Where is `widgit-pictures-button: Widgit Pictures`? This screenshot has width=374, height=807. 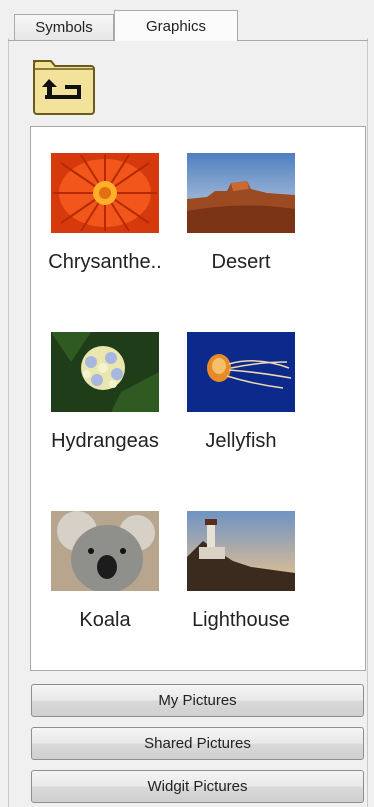 widgit-pictures-button: Widgit Pictures is located at coordinates (197, 786).